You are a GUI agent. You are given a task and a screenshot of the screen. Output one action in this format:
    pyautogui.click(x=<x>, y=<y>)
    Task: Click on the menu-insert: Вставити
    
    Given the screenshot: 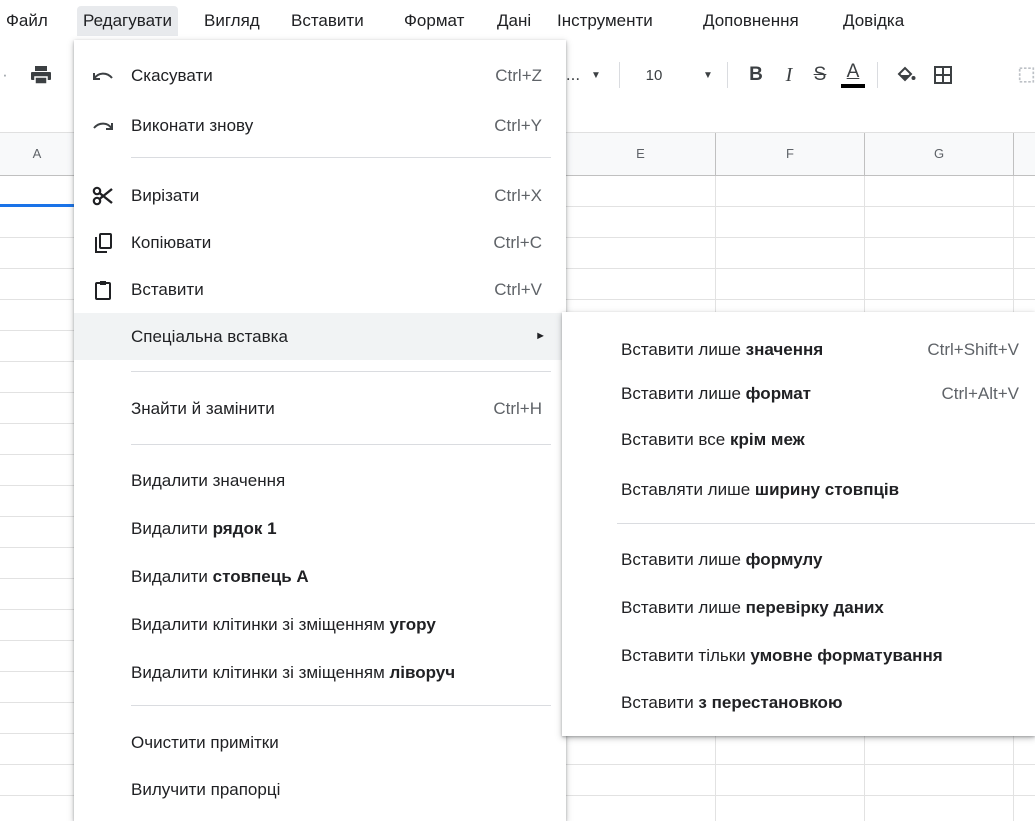 What is the action you would take?
    pyautogui.click(x=327, y=21)
    